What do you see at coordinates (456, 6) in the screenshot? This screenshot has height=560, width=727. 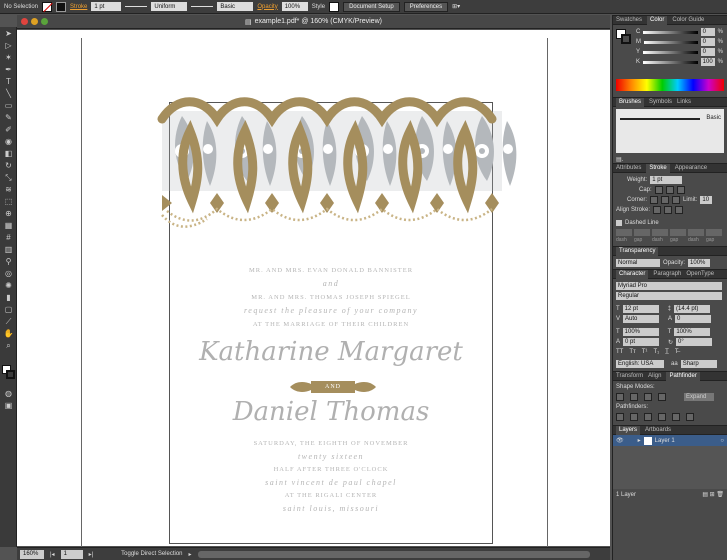 I see `arrange-icon: ⊞▾` at bounding box center [456, 6].